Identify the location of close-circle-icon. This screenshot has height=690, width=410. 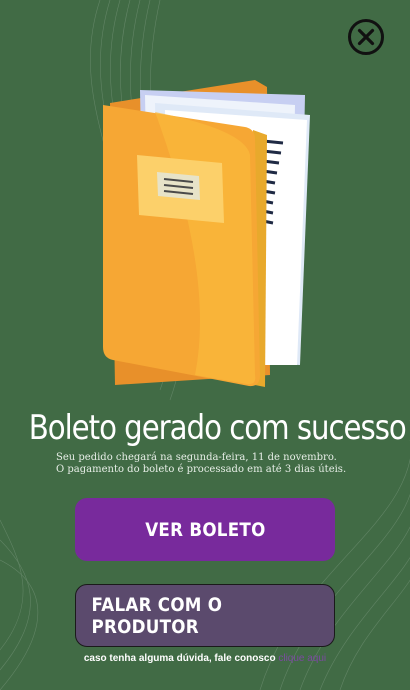
(366, 37).